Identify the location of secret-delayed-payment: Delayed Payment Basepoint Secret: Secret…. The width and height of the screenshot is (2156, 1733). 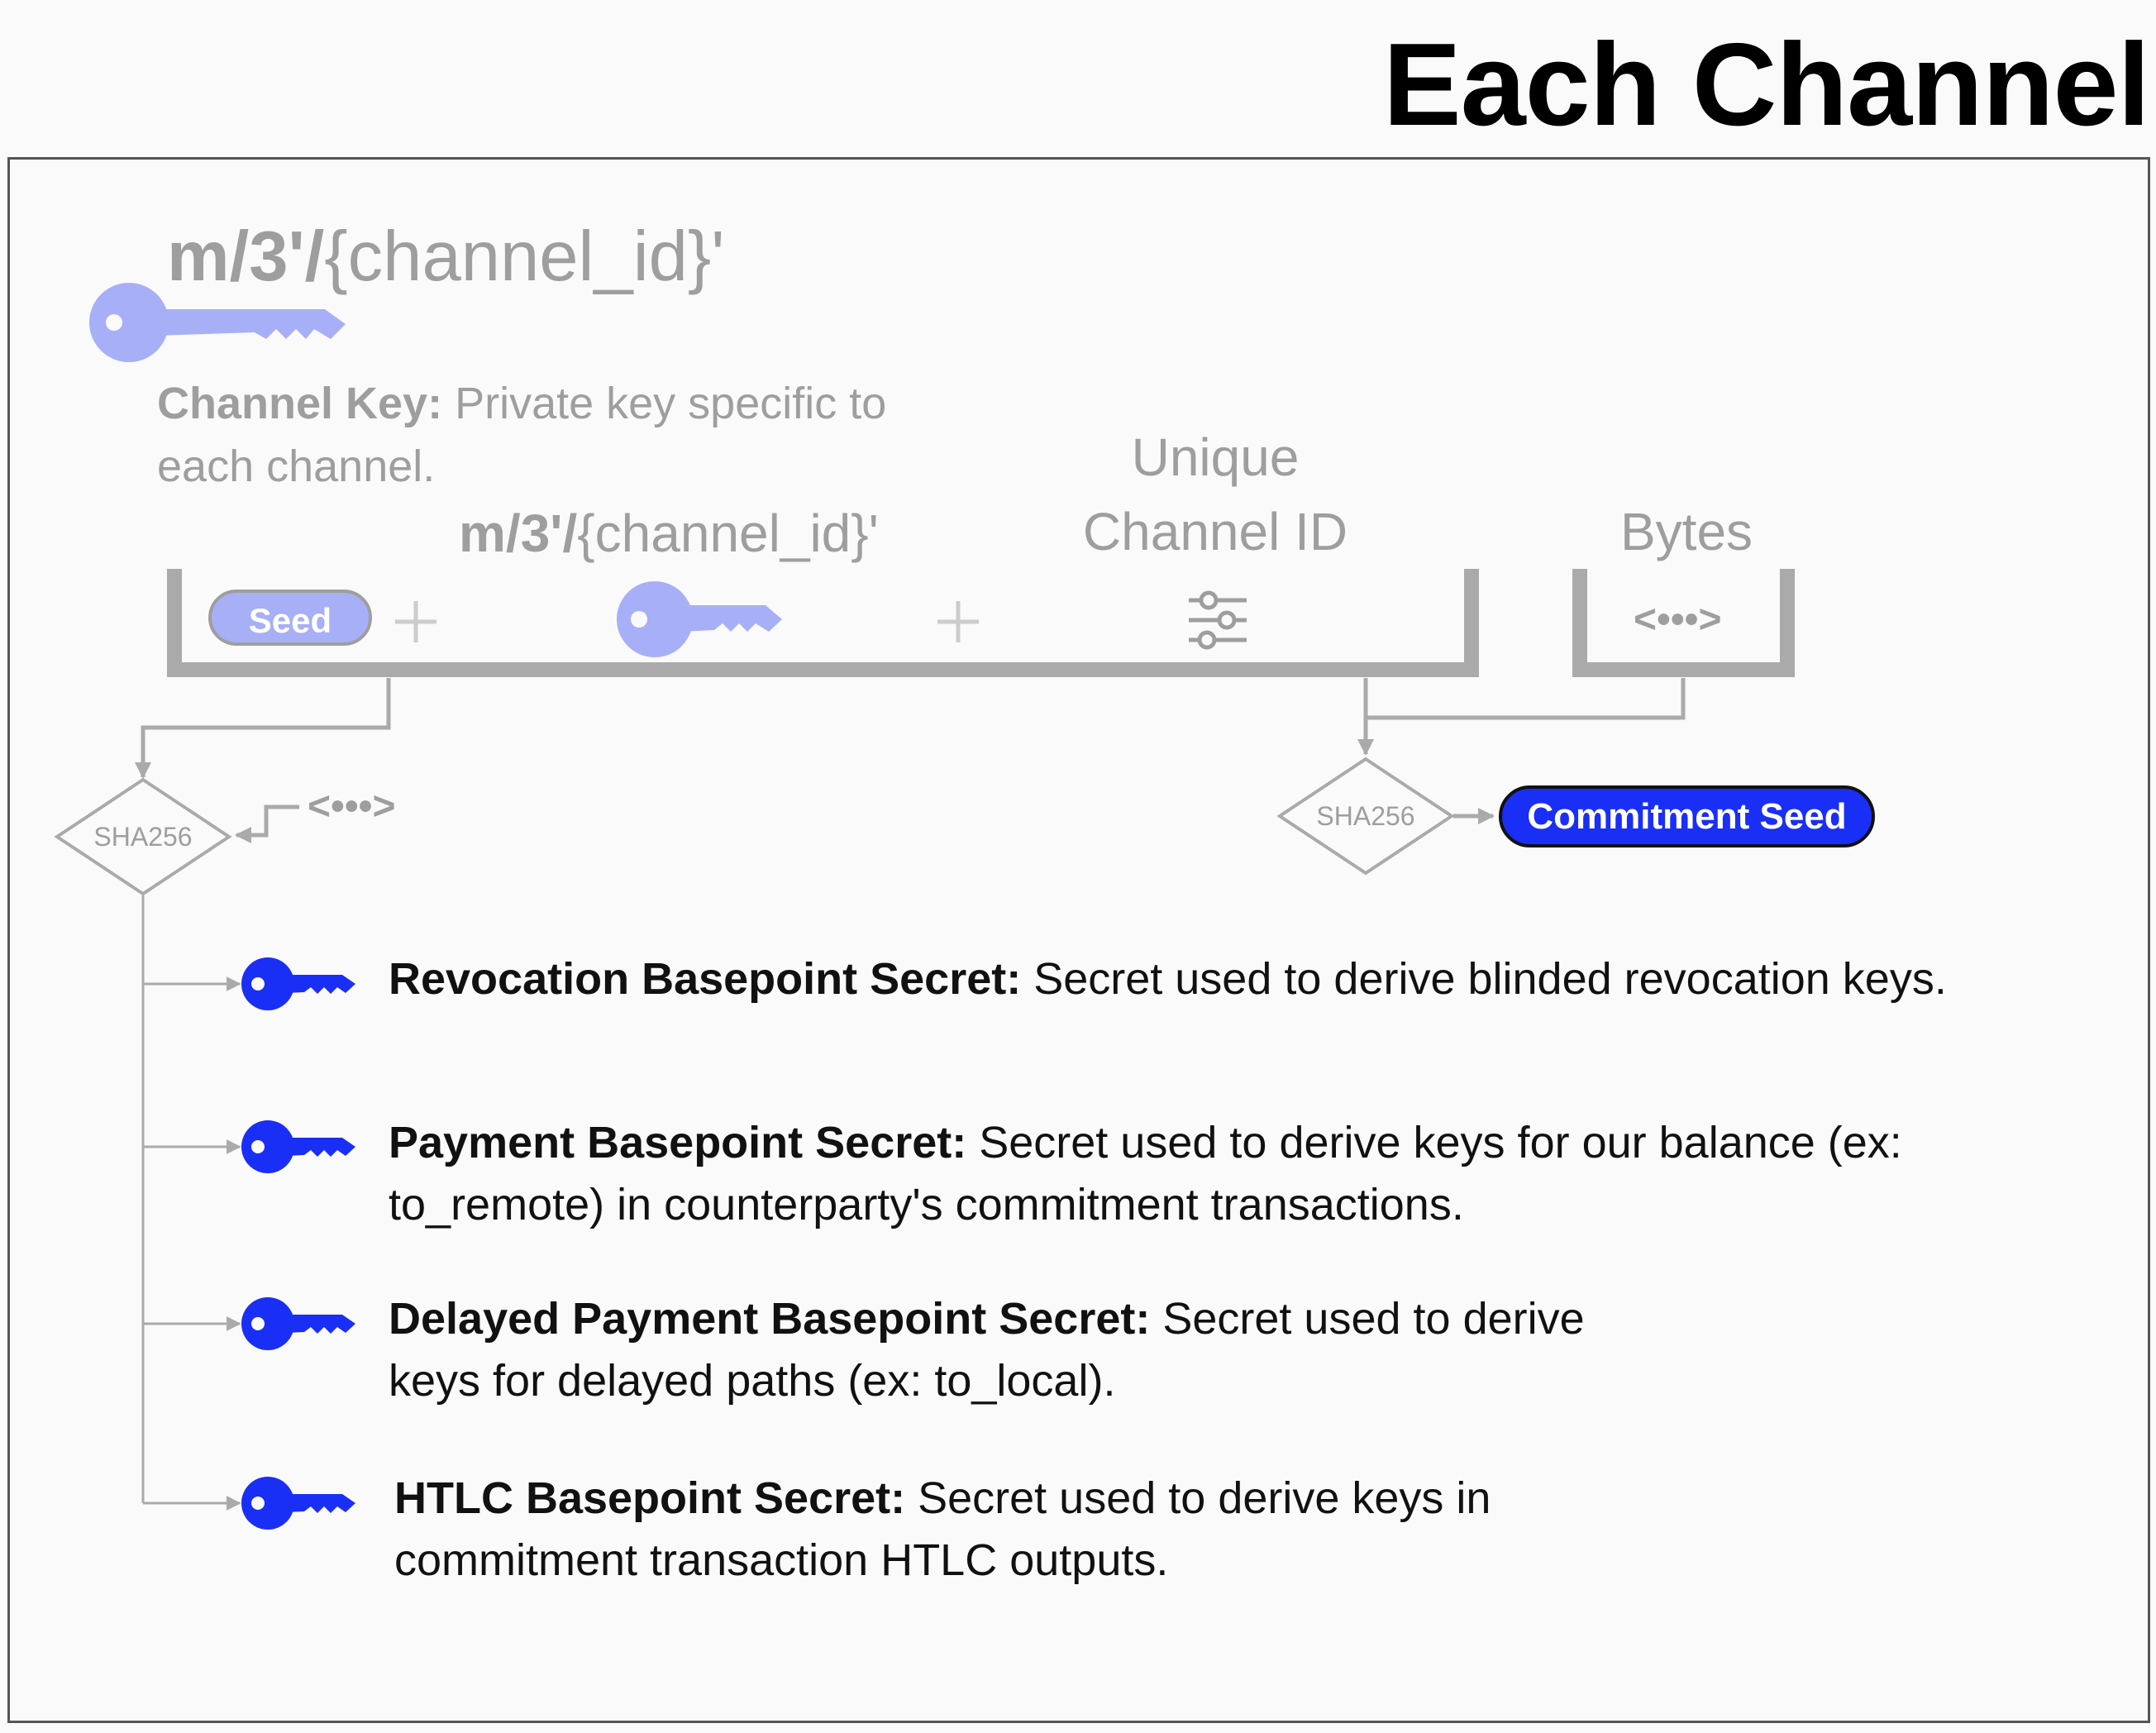
(1017, 1350).